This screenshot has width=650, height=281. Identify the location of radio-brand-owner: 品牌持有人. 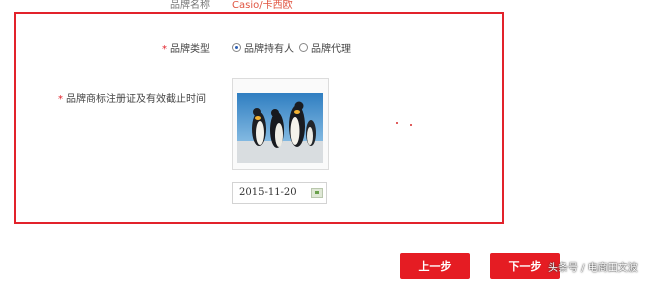
(263, 47).